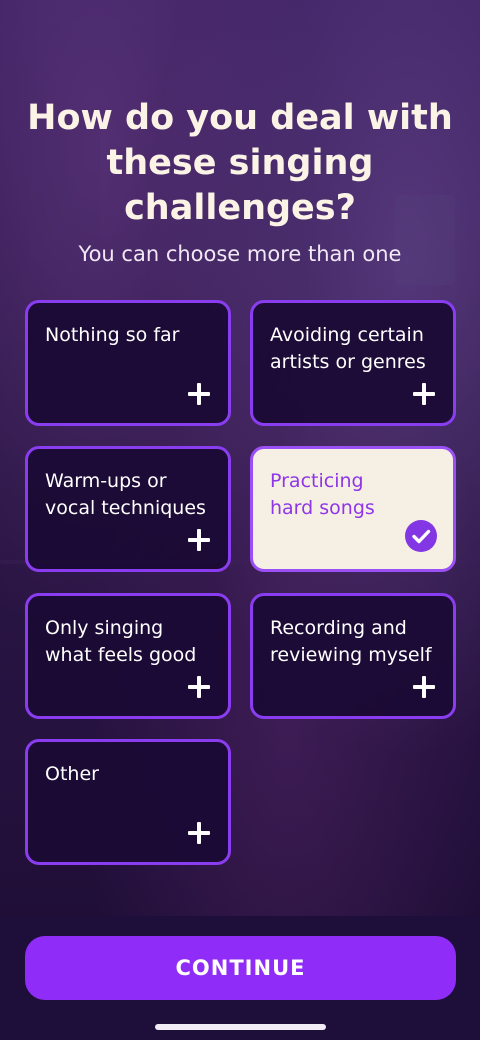 The image size is (480, 1040). Describe the element at coordinates (322, 494) in the screenshot. I see `option-label: Practicing hard songs` at that location.